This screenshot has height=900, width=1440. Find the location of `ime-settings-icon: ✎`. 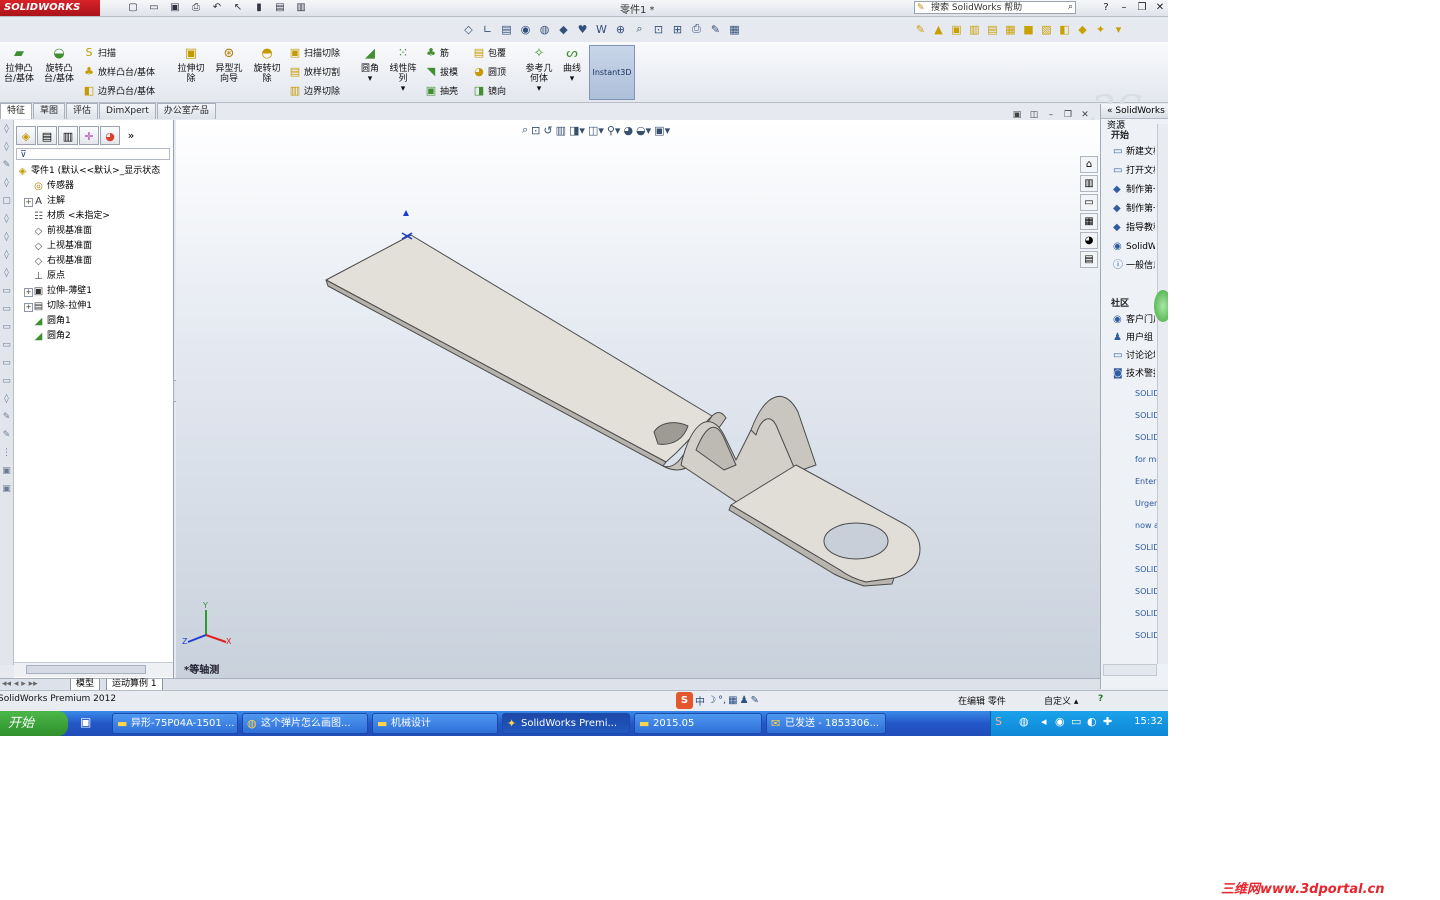

ime-settings-icon: ✎ is located at coordinates (755, 700).